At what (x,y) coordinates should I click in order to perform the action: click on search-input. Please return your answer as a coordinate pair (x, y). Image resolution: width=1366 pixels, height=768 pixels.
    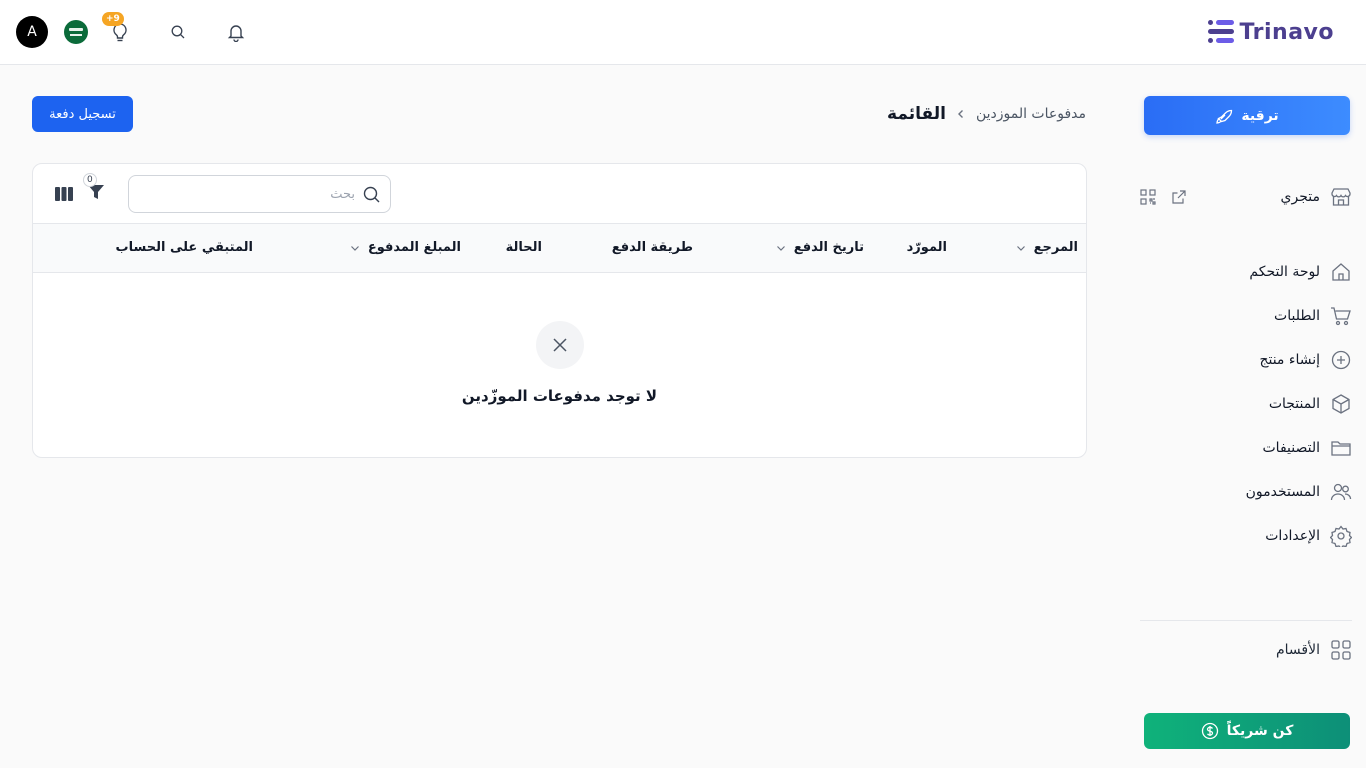
    Looking at the image, I should click on (242, 194).